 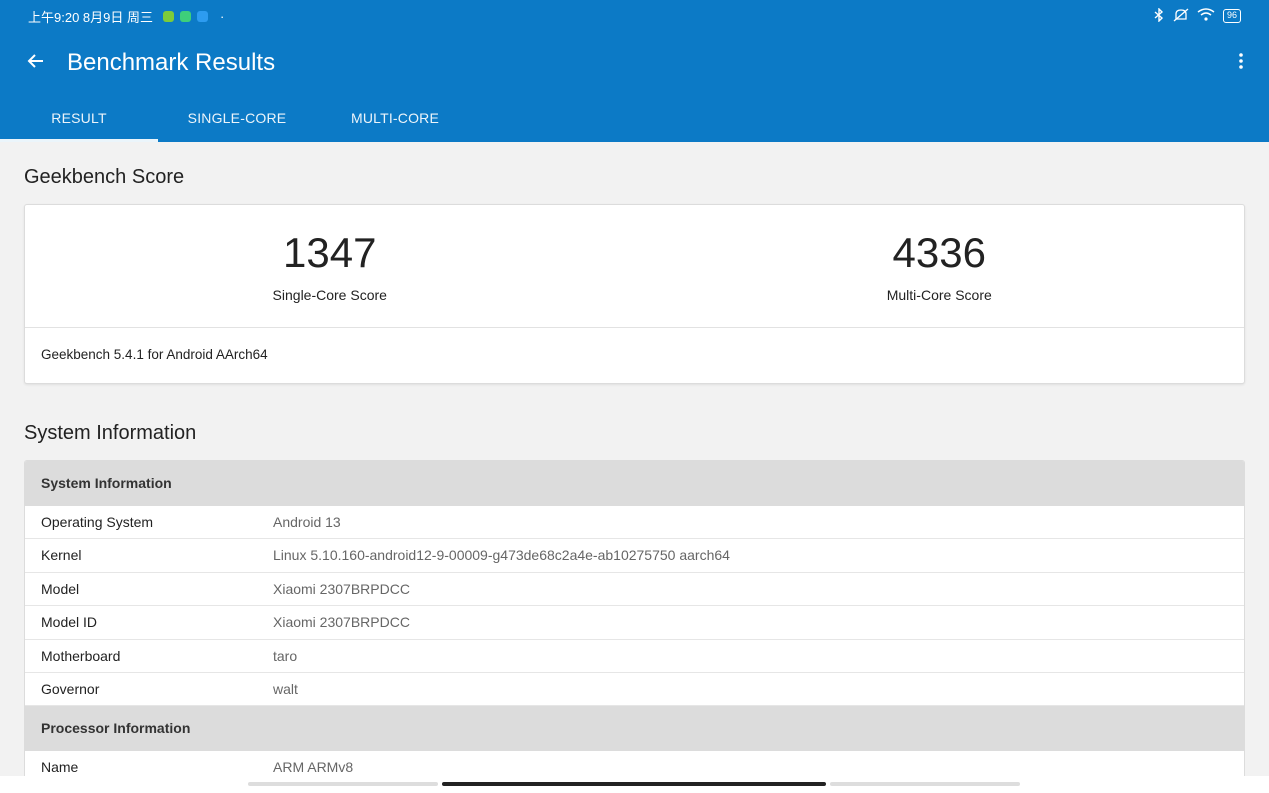 I want to click on multi-core-score: 4336 Multi-Core Score, so click(x=940, y=266).